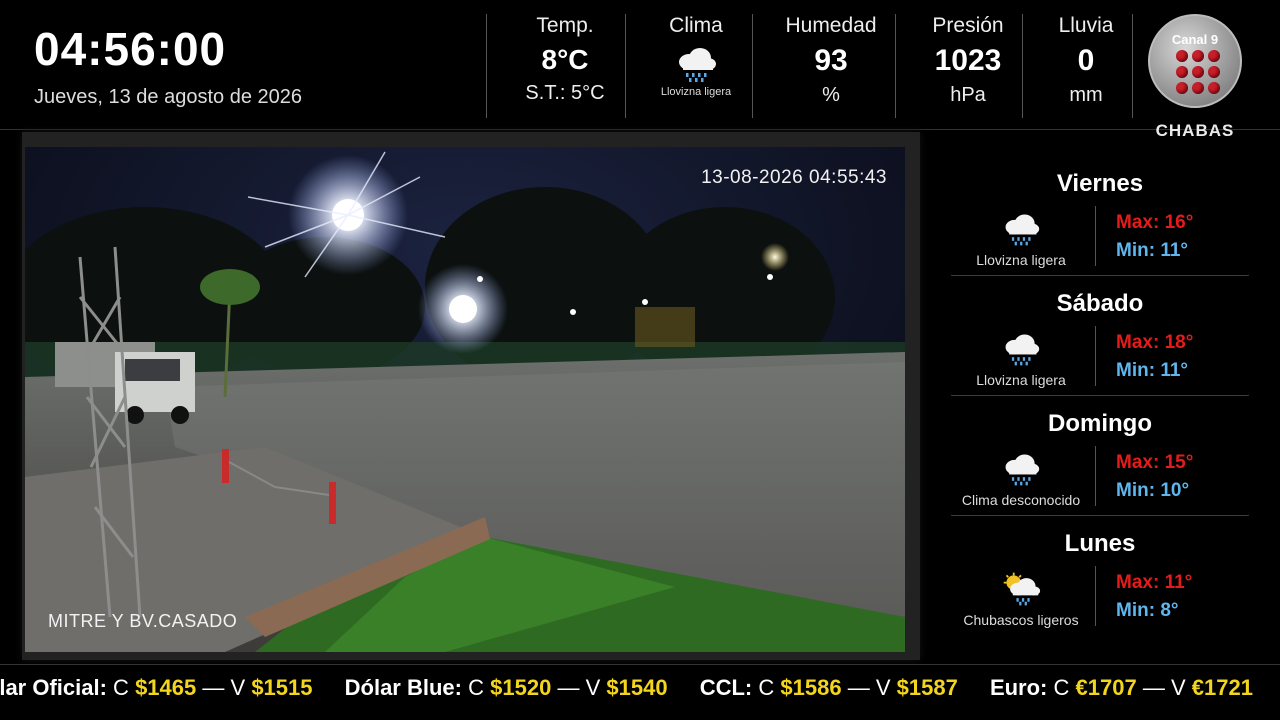 This screenshot has height=720, width=1280. I want to click on temp-value: 8°C, so click(565, 59).